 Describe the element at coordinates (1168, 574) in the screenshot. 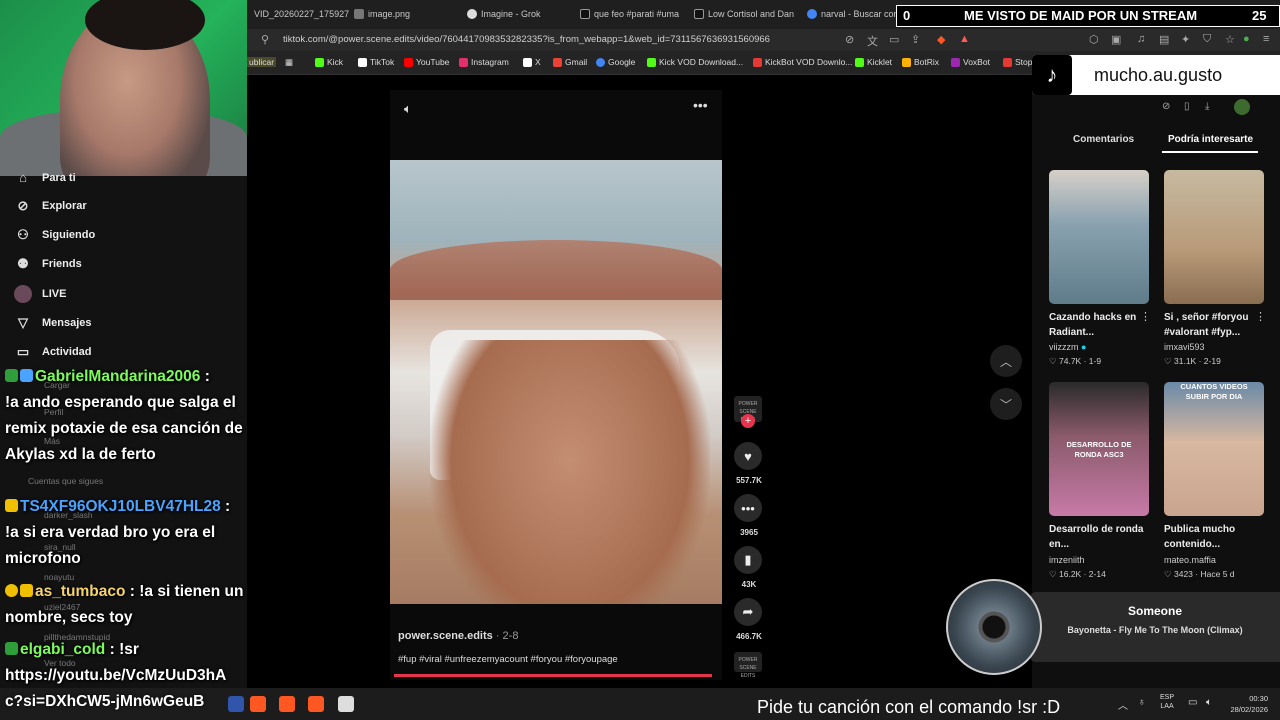

I see `heart-outline-icon: ♡` at that location.